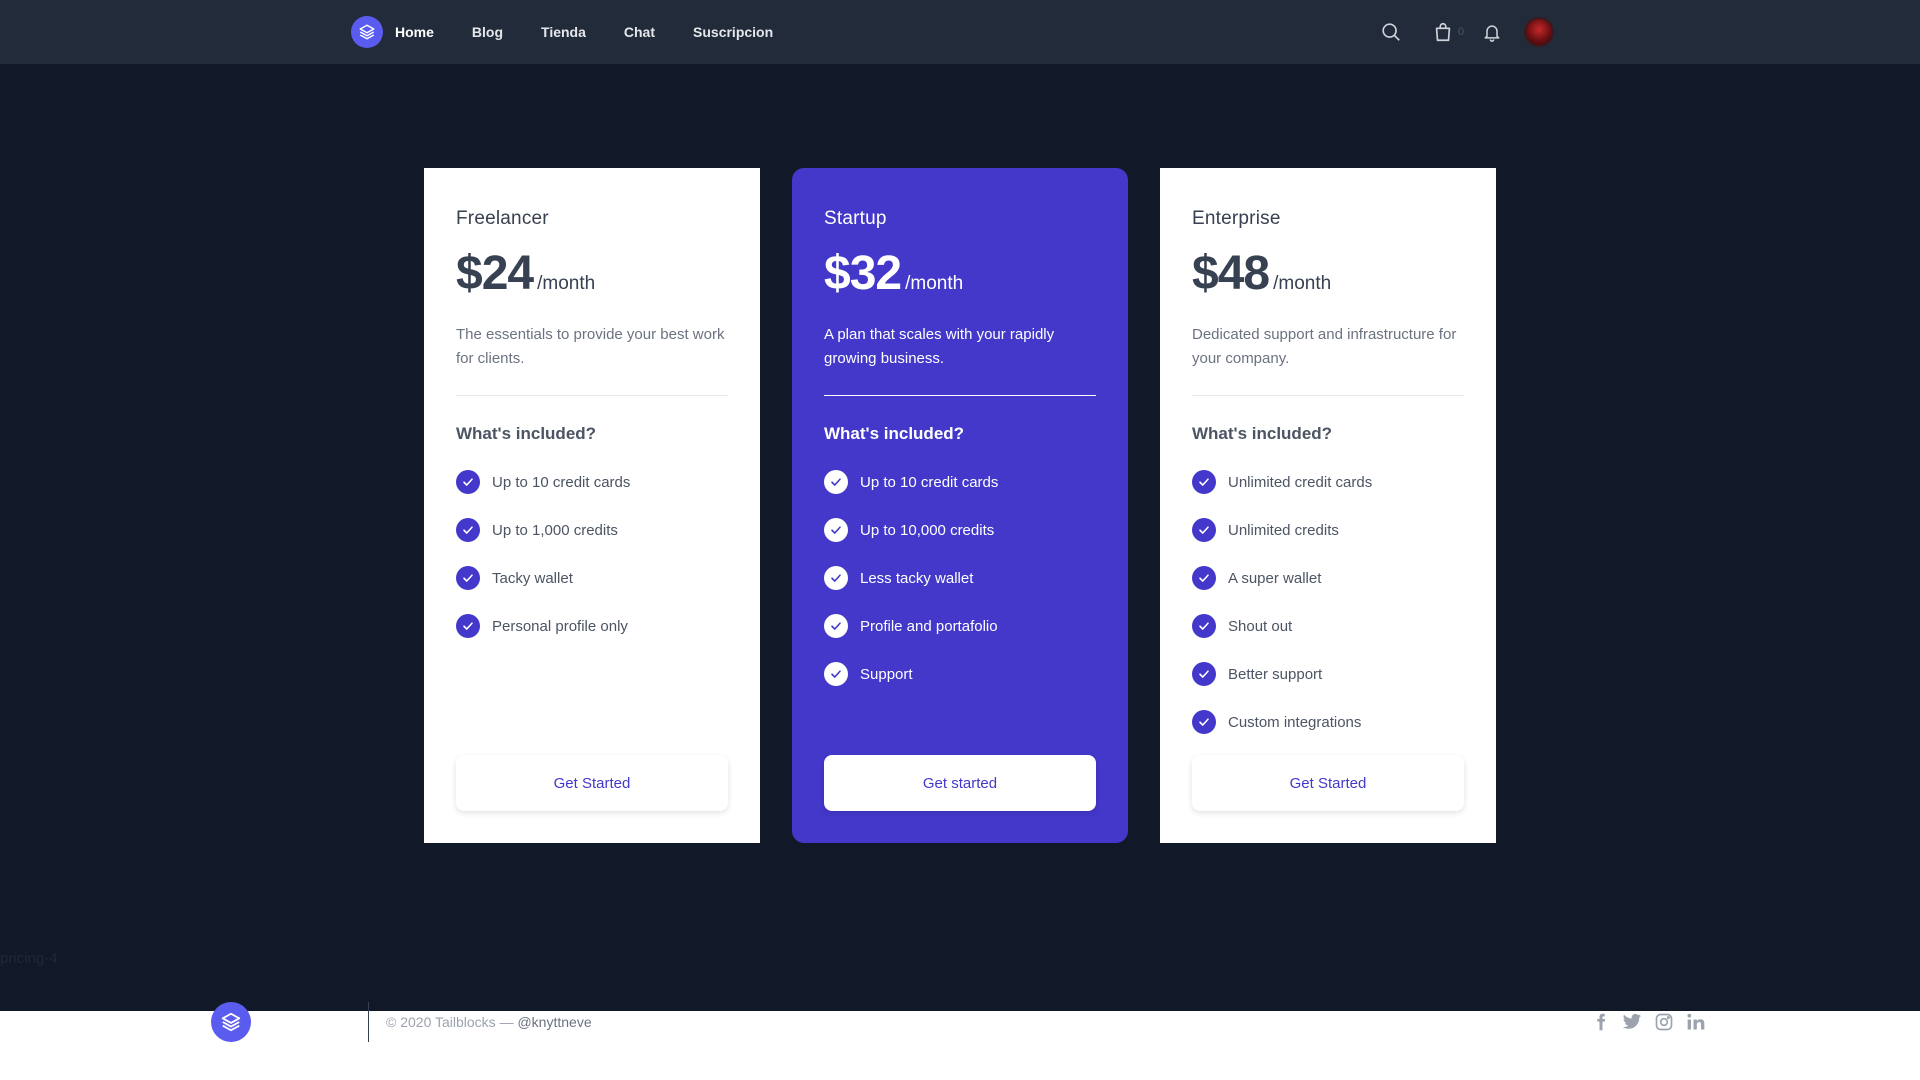 The width and height of the screenshot is (1920, 1080). I want to click on nav-left: Home Blog Tienda Chat Suscripcion, so click(581, 32).